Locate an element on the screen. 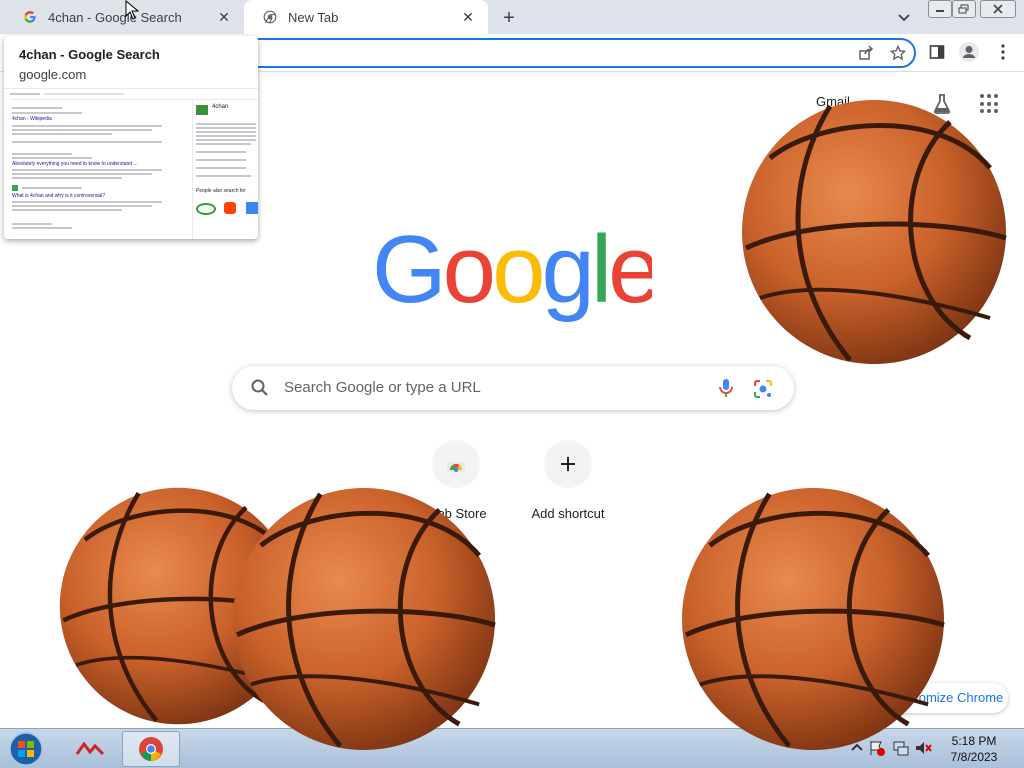 This screenshot has width=1024, height=768. hover-card-domain: google.com is located at coordinates (53, 74).